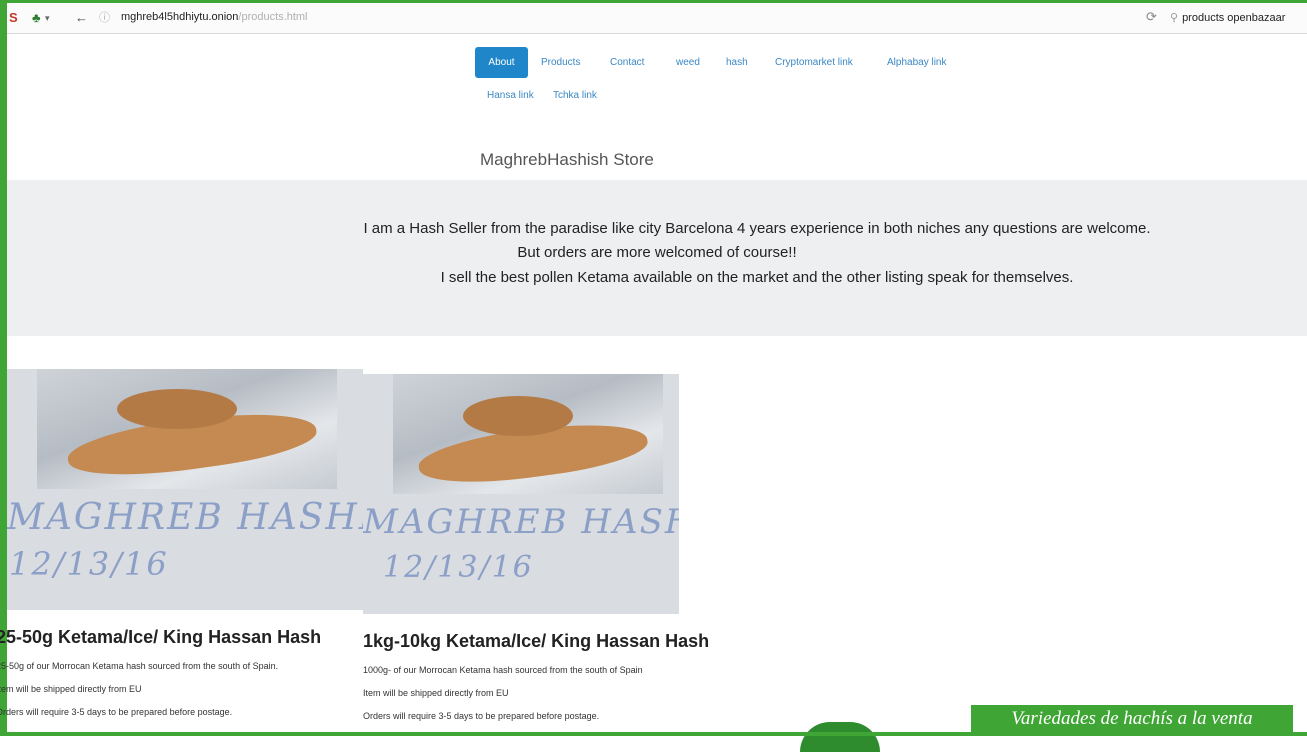 This screenshot has height=752, width=1307. What do you see at coordinates (436, 693) in the screenshot?
I see `product-desc-2: Item will be shipped directly from EU` at bounding box center [436, 693].